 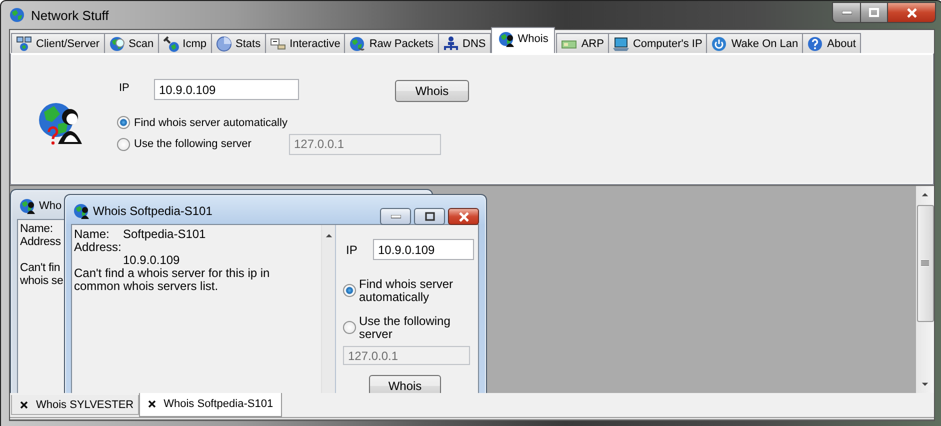 What do you see at coordinates (523, 40) in the screenshot?
I see `tab: Whois` at bounding box center [523, 40].